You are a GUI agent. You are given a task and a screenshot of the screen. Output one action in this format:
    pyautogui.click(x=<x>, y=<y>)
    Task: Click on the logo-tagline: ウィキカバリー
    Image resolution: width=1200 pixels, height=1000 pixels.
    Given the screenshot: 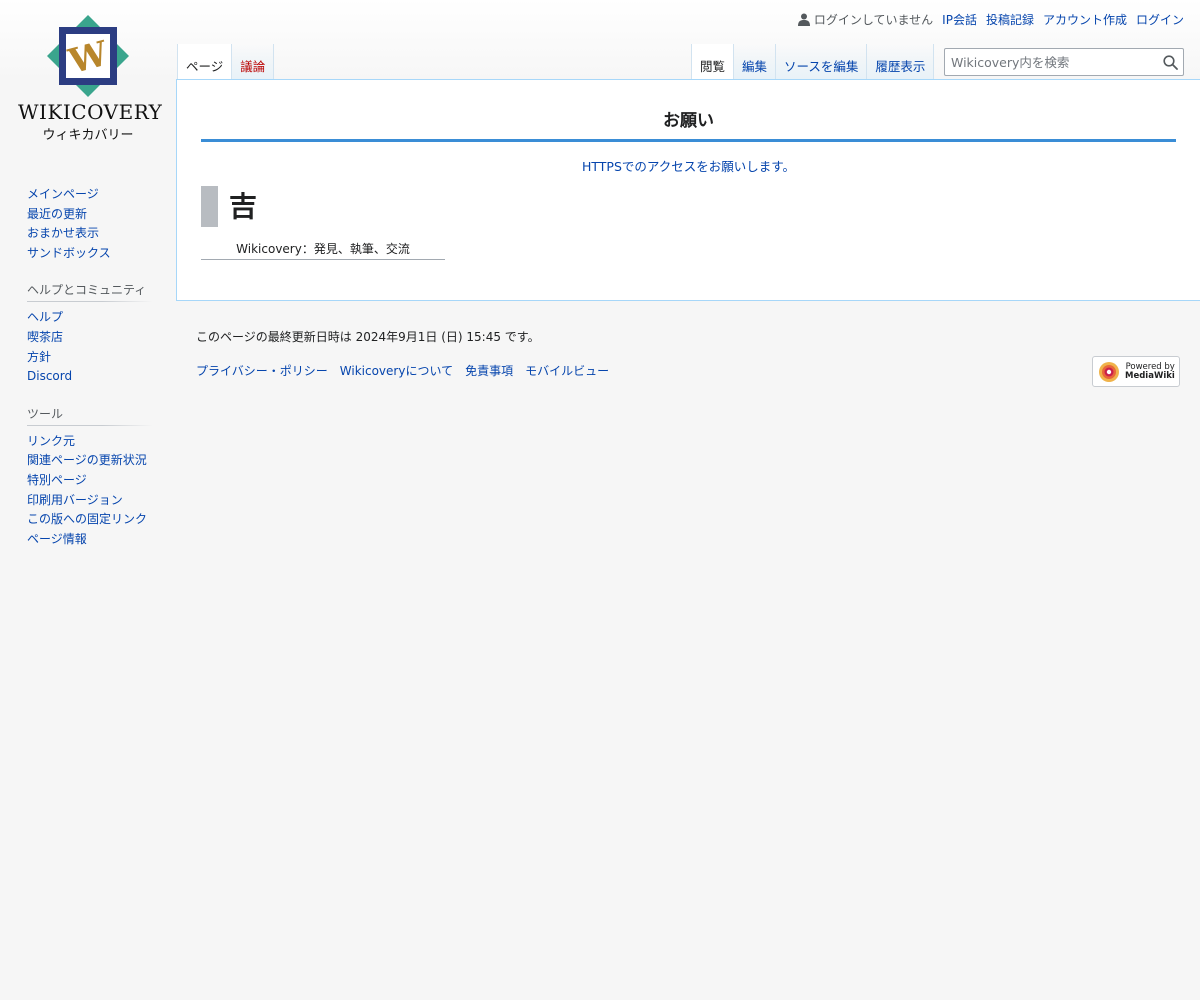 What is the action you would take?
    pyautogui.click(x=88, y=135)
    